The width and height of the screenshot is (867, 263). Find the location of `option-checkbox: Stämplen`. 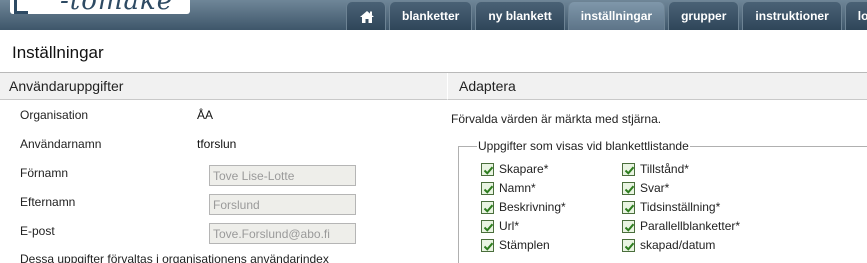

option-checkbox: Stämplen is located at coordinates (515, 245).